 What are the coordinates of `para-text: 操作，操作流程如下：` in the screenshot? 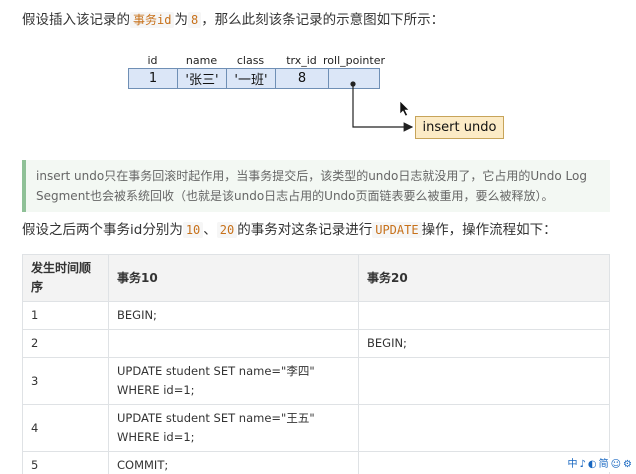 It's located at (489, 230).